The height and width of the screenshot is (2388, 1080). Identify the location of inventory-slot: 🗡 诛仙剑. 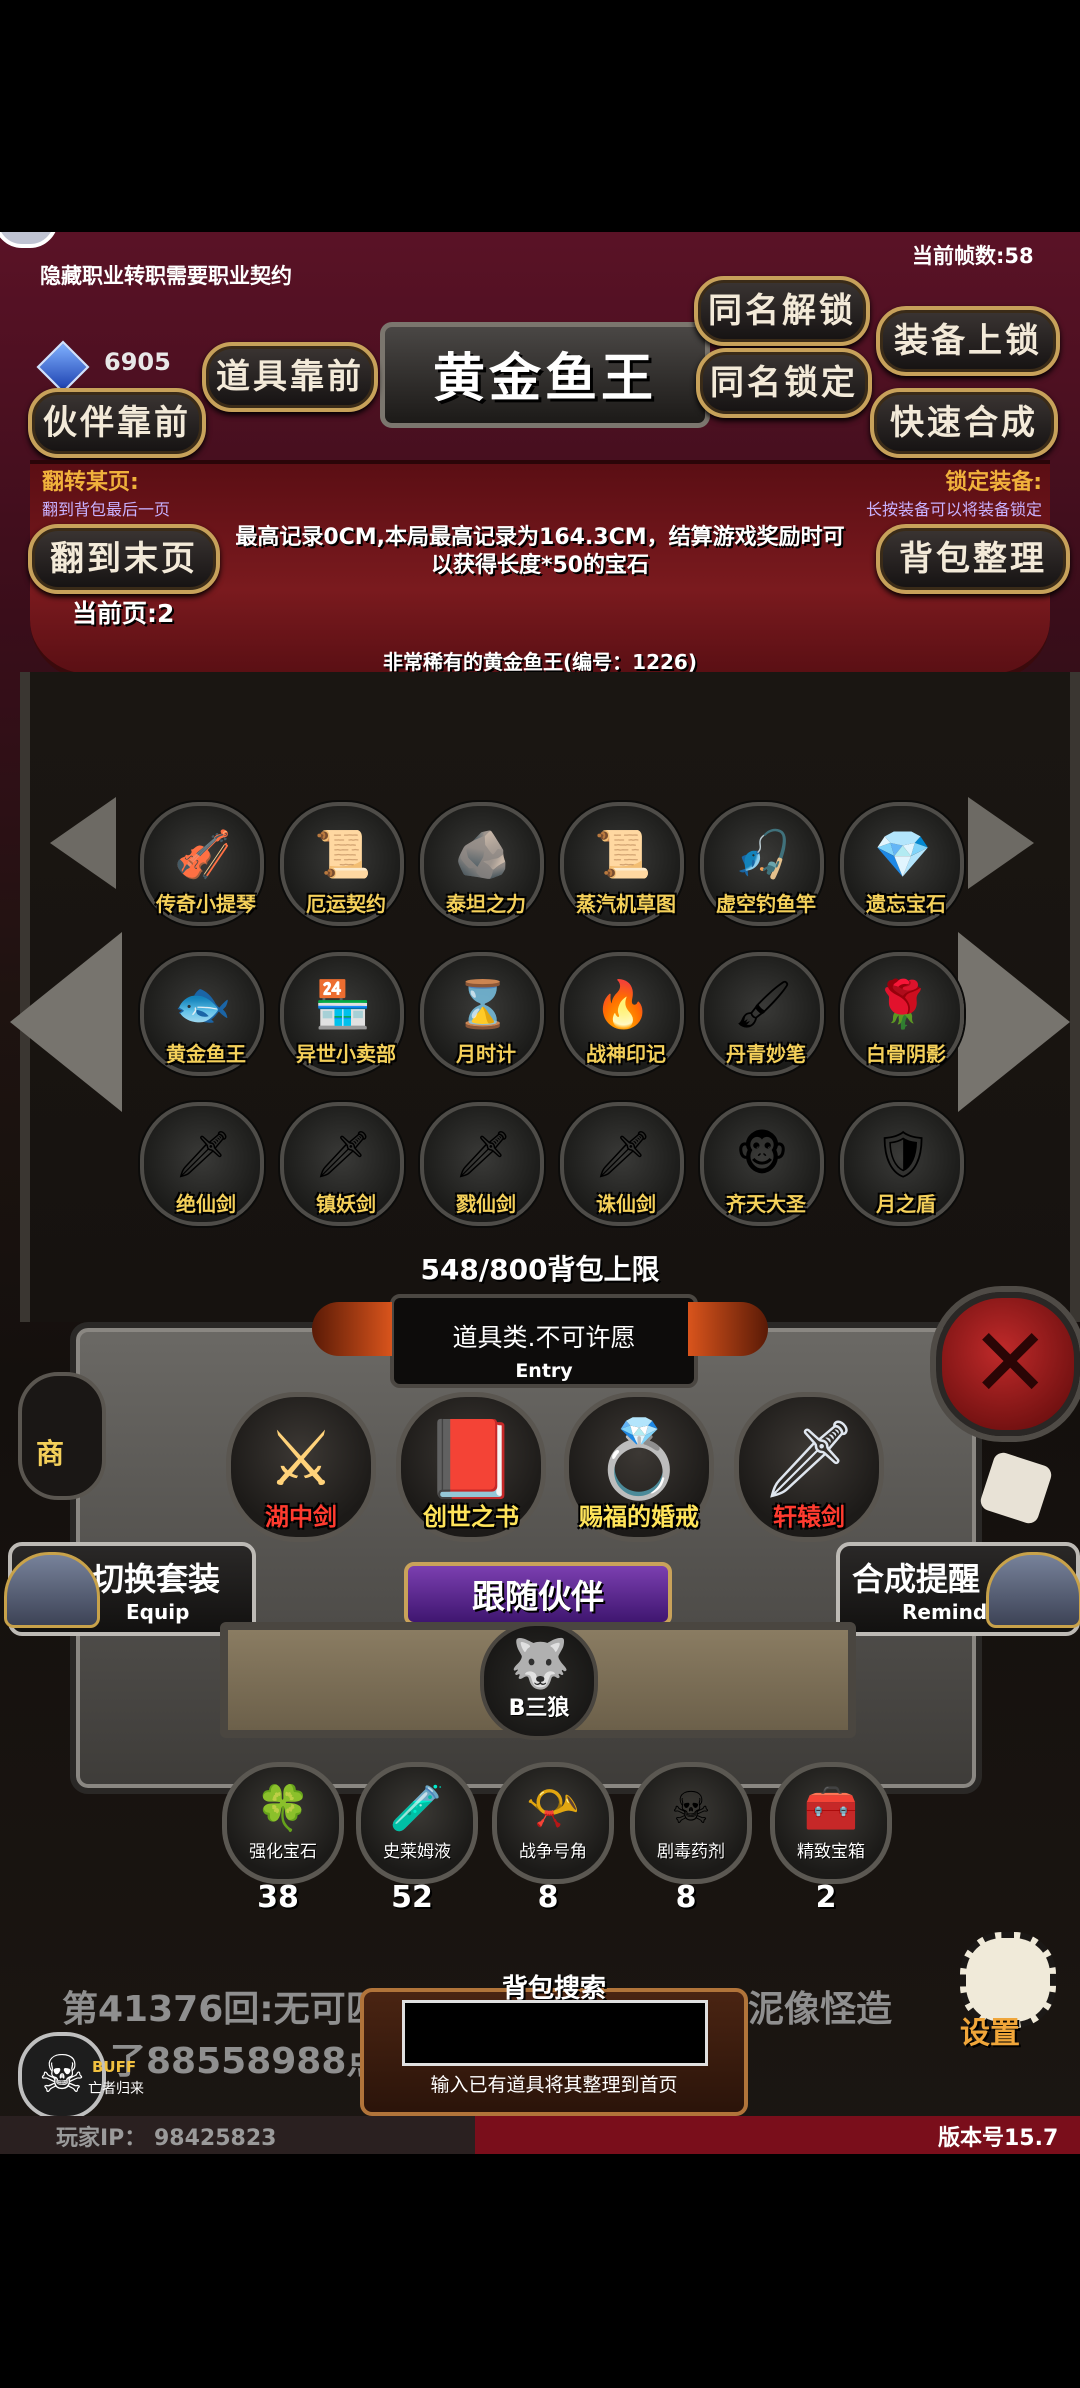
(622, 1164).